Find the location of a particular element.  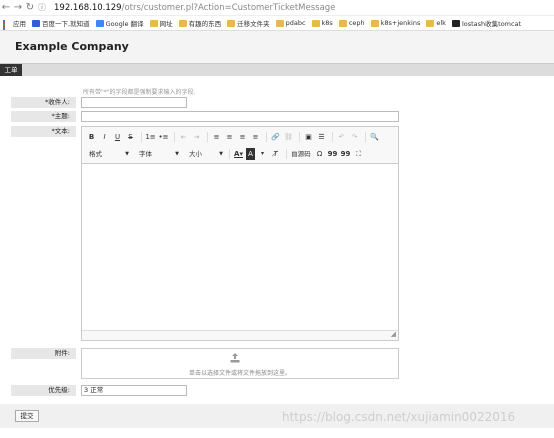

special-char-icon: Ω is located at coordinates (319, 154).